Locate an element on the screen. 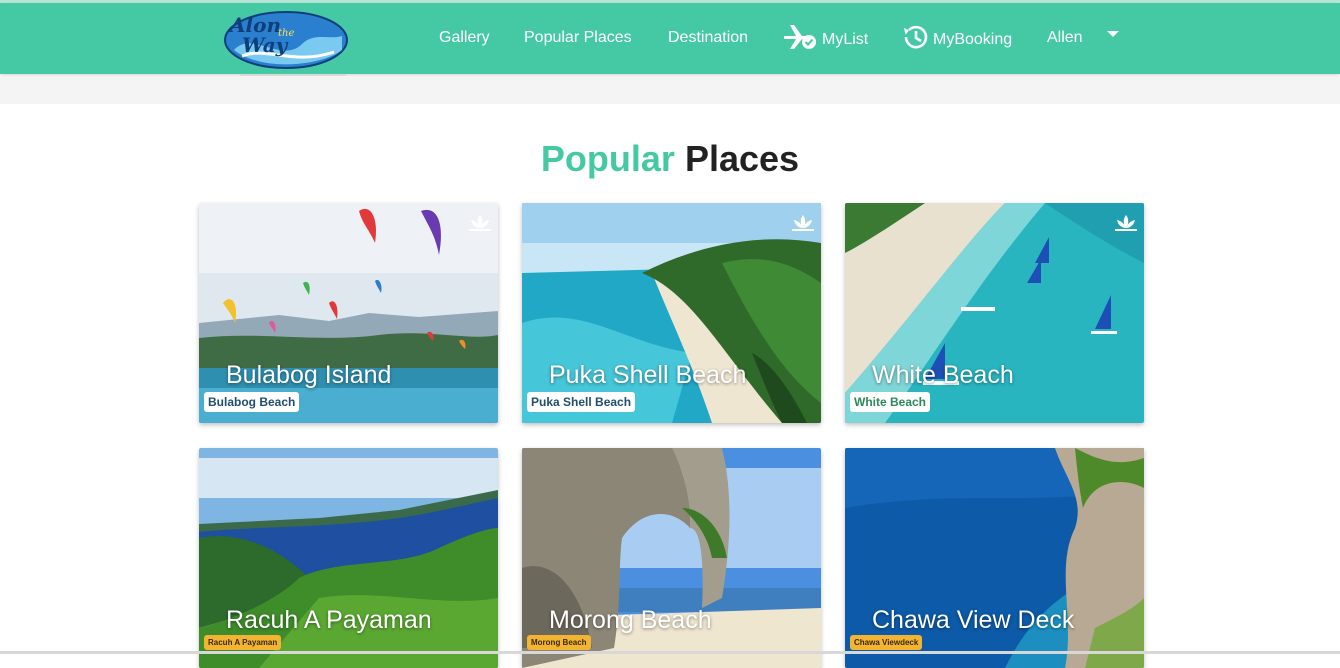 This screenshot has height=668, width=1340. place-card-title: White Beach is located at coordinates (943, 375).